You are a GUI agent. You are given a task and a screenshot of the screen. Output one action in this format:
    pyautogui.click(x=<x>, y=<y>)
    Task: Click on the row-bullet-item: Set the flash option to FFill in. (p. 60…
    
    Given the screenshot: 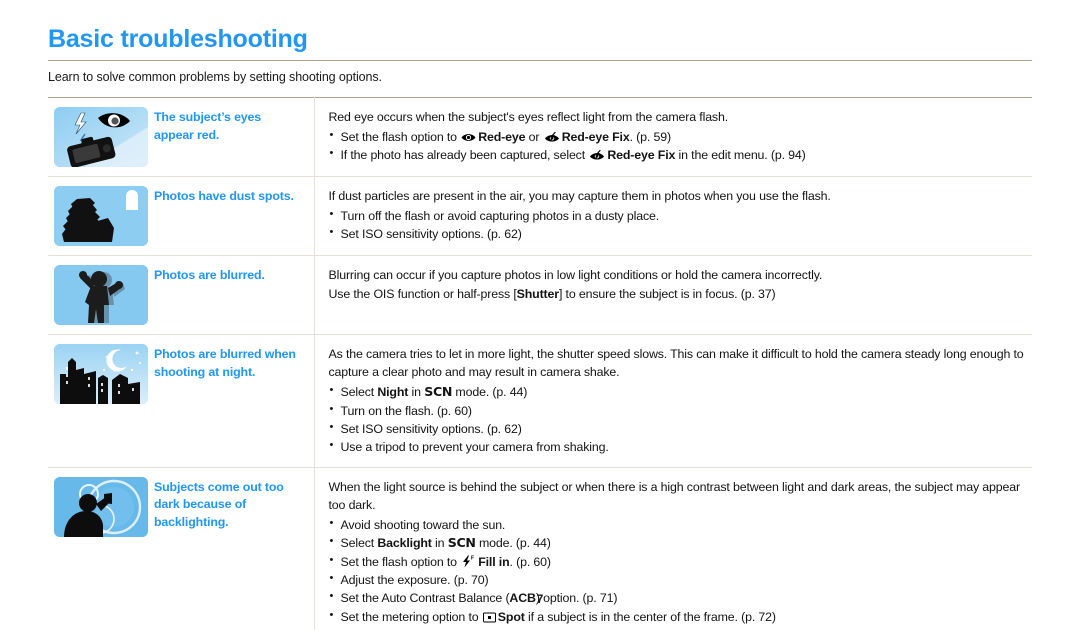 What is the action you would take?
    pyautogui.click(x=678, y=561)
    